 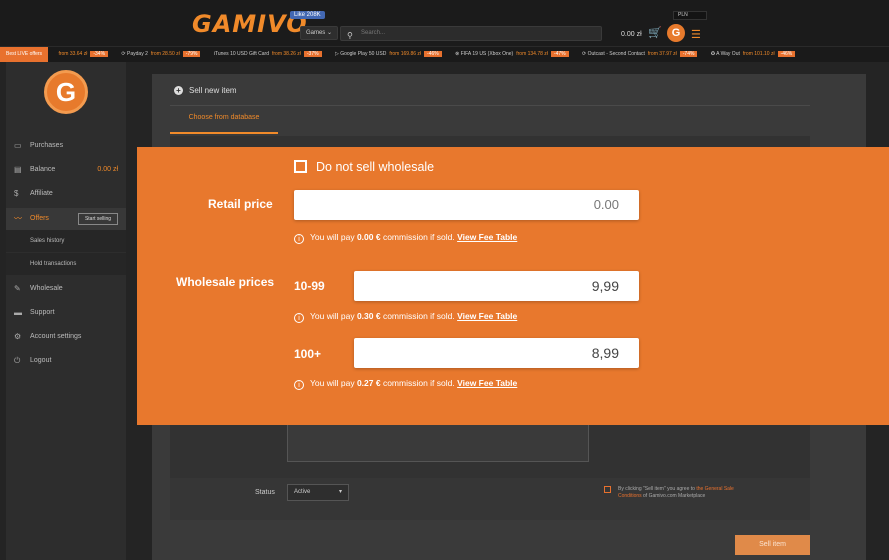 I want to click on gear-icon: ⚙, so click(x=18, y=336).